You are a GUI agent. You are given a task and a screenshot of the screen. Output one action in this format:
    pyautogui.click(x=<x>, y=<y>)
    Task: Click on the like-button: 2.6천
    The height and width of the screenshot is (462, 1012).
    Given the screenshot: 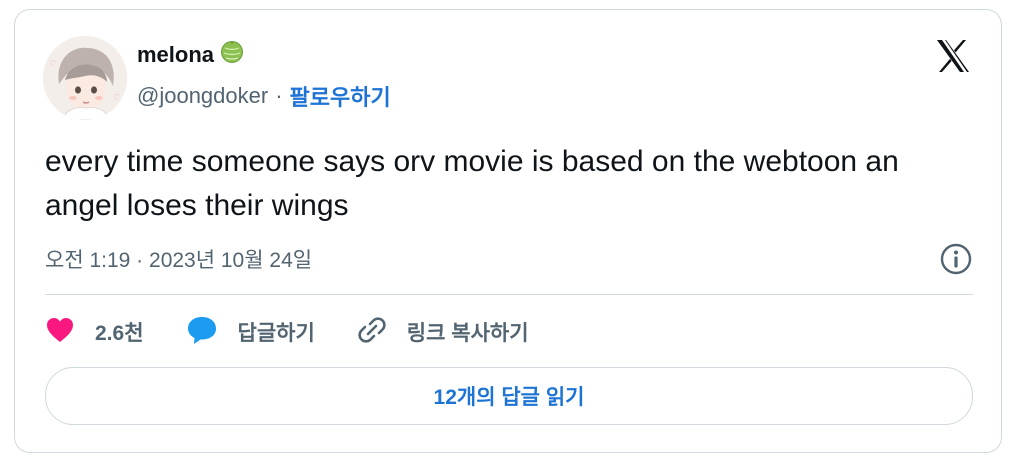 What is the action you would take?
    pyautogui.click(x=94, y=332)
    